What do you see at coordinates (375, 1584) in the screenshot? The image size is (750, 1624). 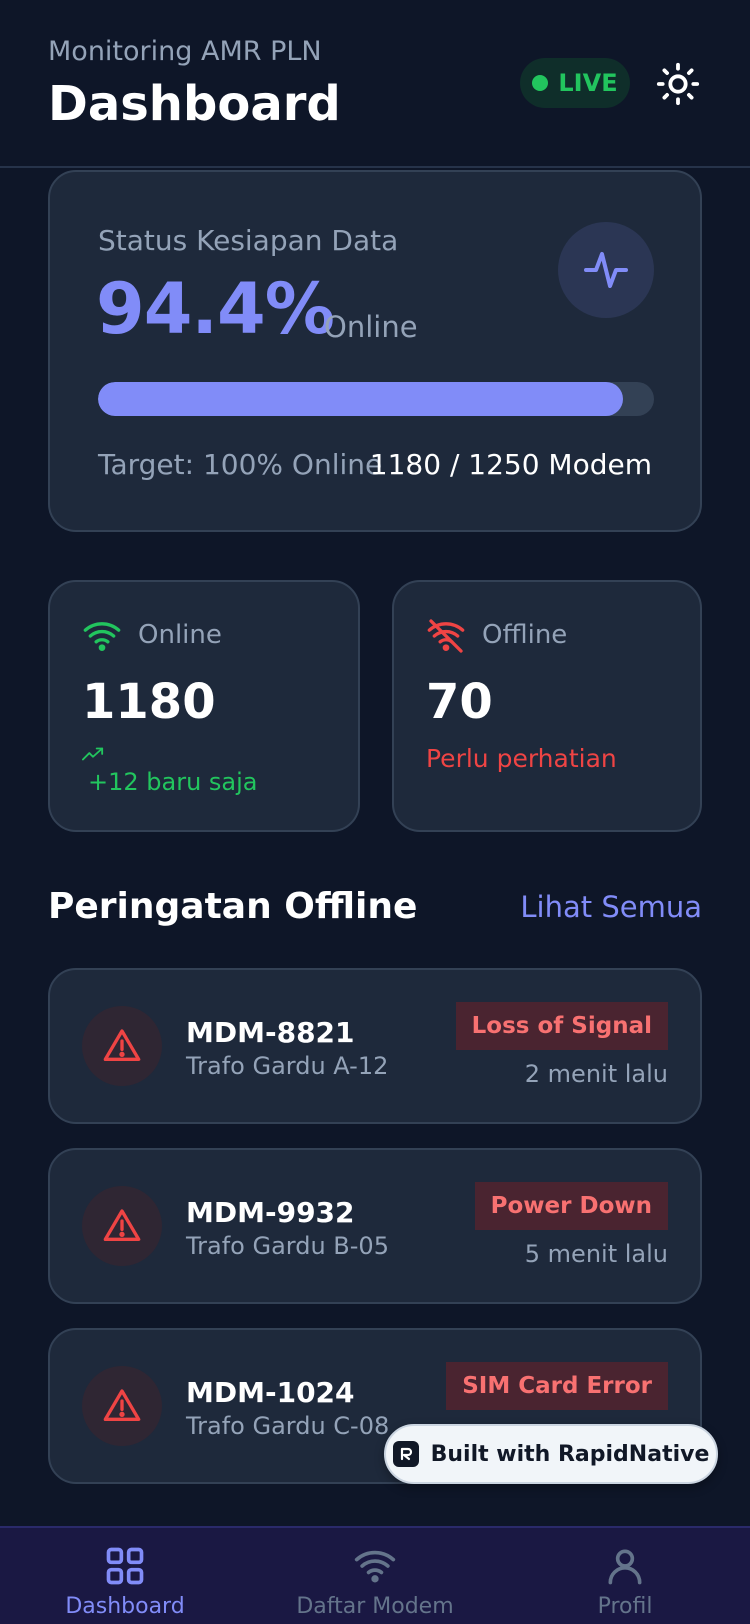 I see `nav-item-daftar-modem: Daftar Modem` at bounding box center [375, 1584].